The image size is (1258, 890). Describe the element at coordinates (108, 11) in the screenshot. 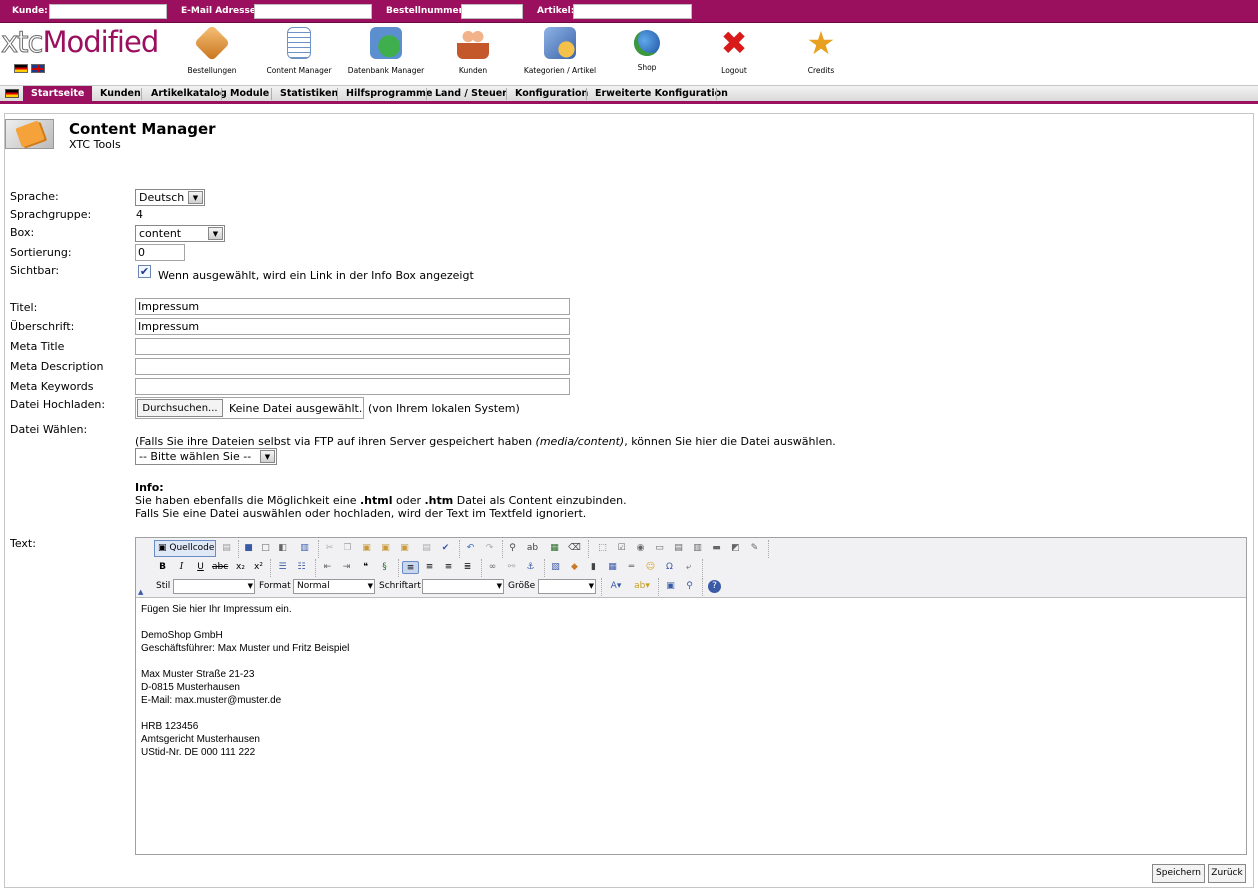

I see `customer-search-input` at that location.